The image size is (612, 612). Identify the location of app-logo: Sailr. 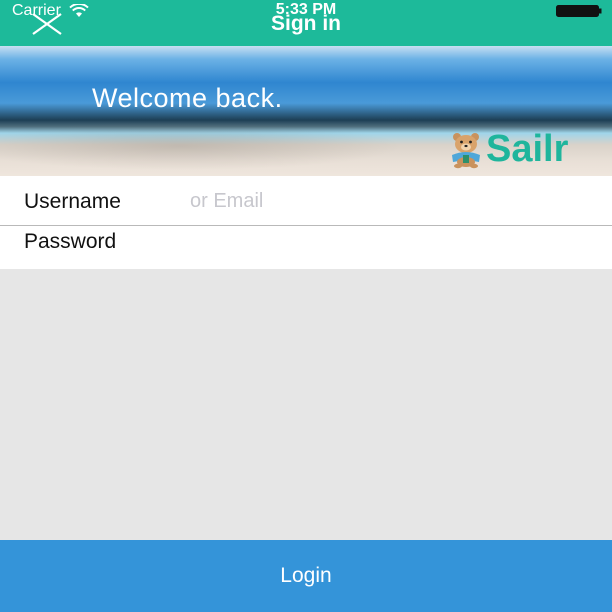
(507, 149).